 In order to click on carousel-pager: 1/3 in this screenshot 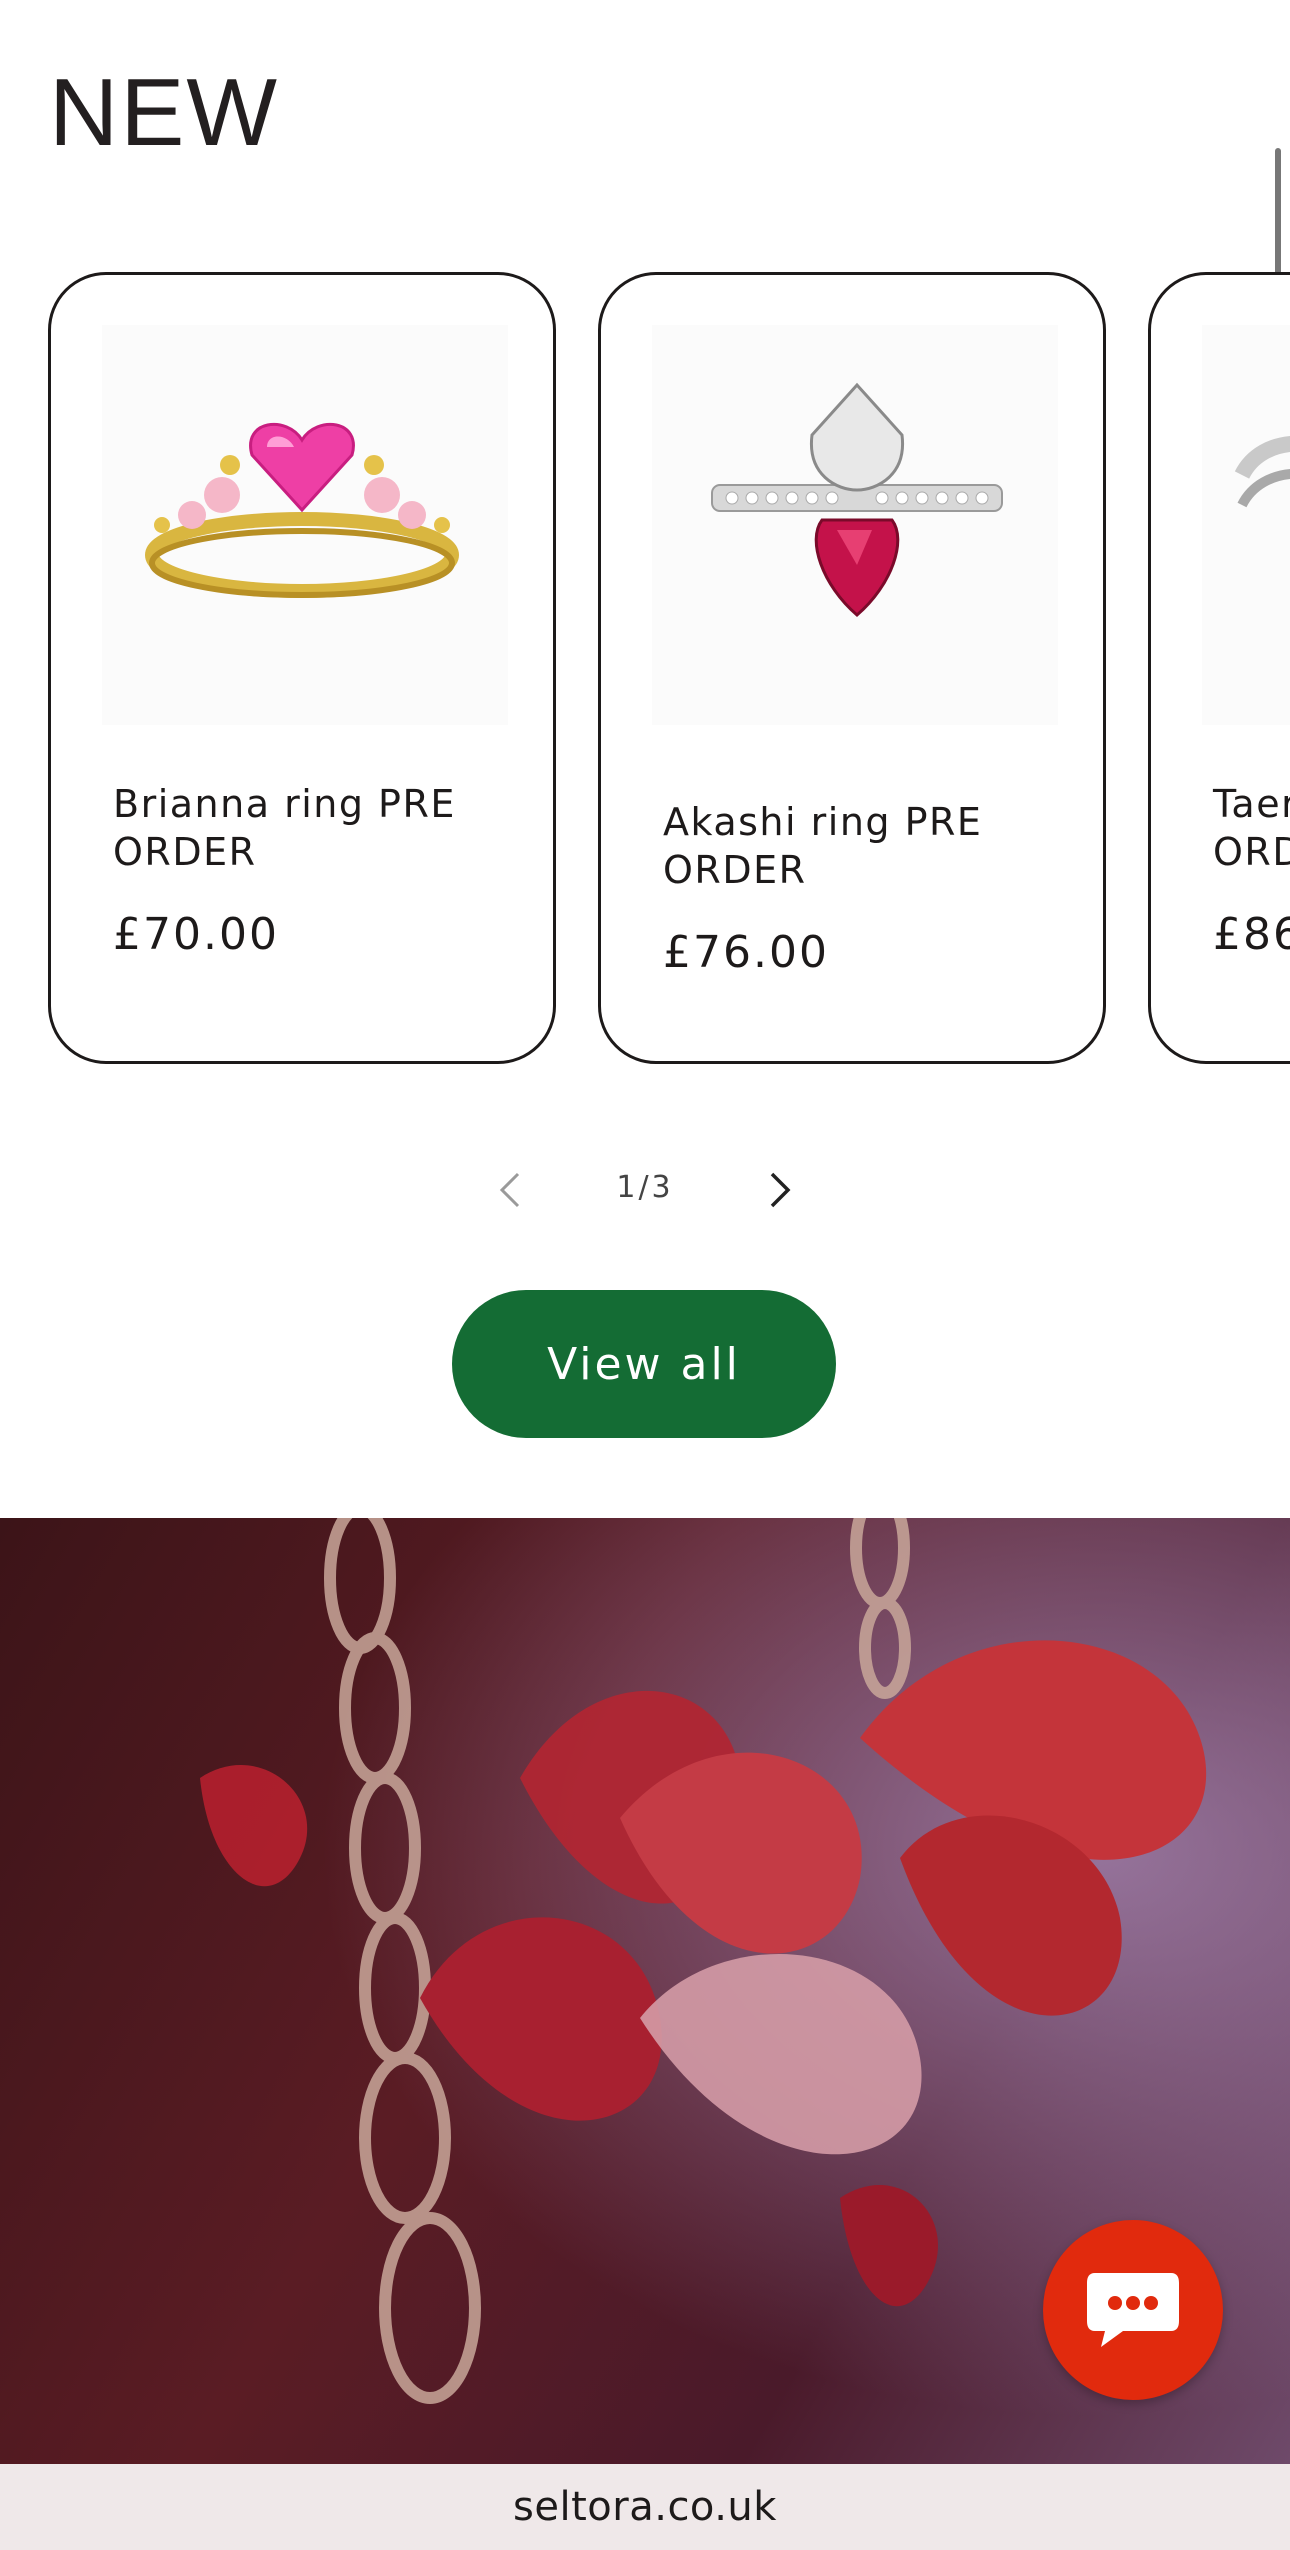, I will do `click(645, 1190)`.